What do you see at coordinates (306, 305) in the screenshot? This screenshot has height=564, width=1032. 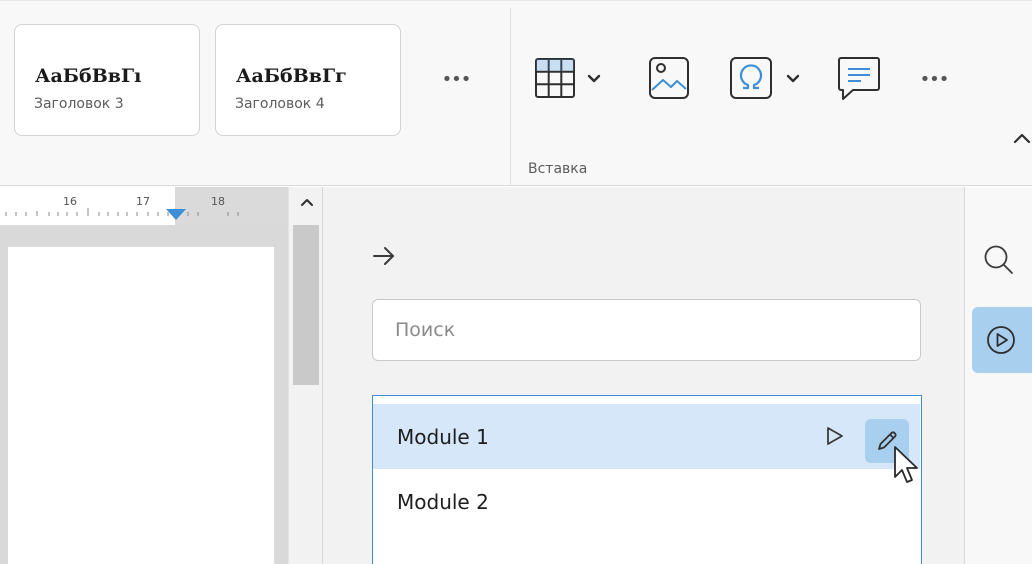 I see `scrollbar-thumb` at bounding box center [306, 305].